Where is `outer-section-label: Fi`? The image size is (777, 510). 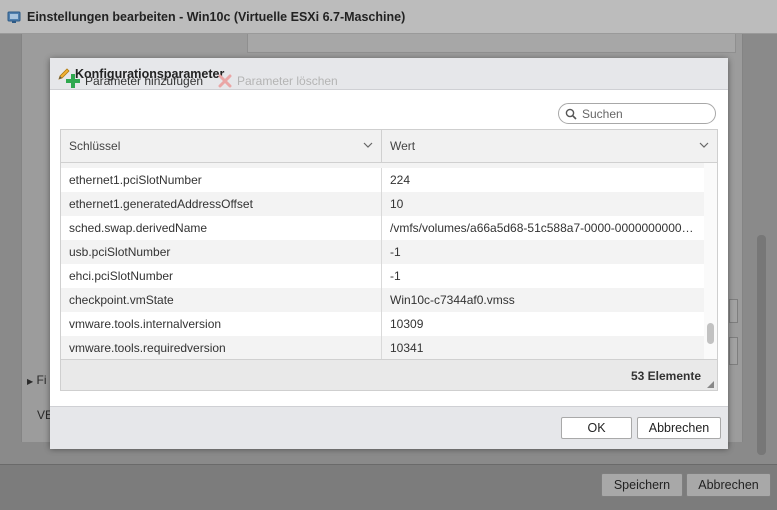 outer-section-label: Fi is located at coordinates (41, 380).